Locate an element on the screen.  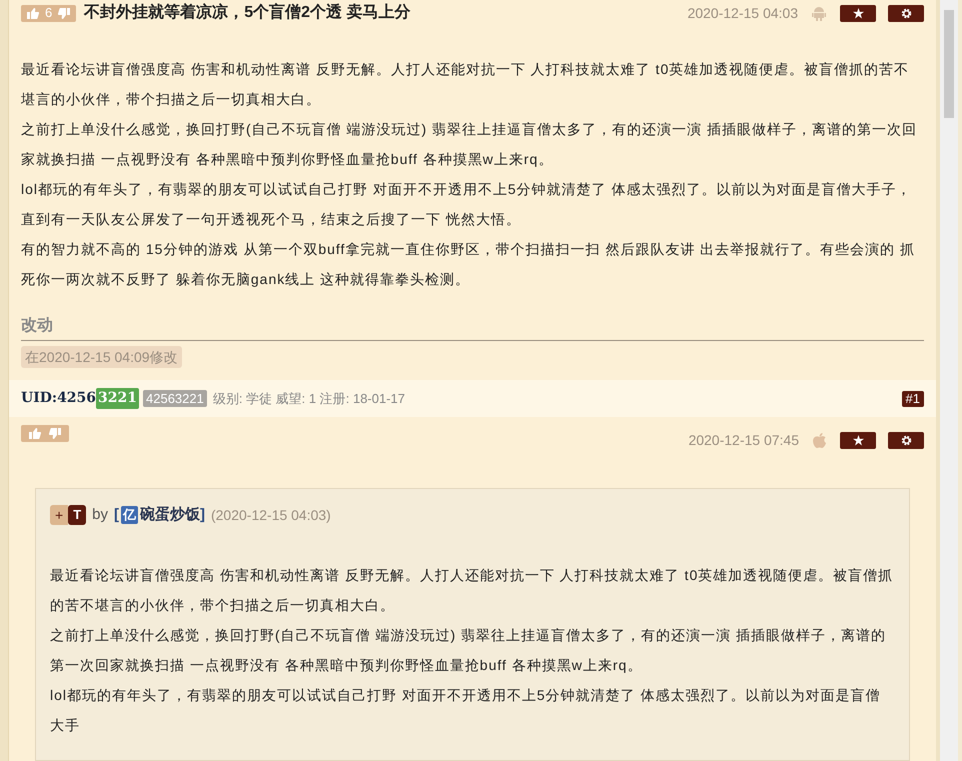
post-date: 2020-12-15 04:03 is located at coordinates (742, 13).